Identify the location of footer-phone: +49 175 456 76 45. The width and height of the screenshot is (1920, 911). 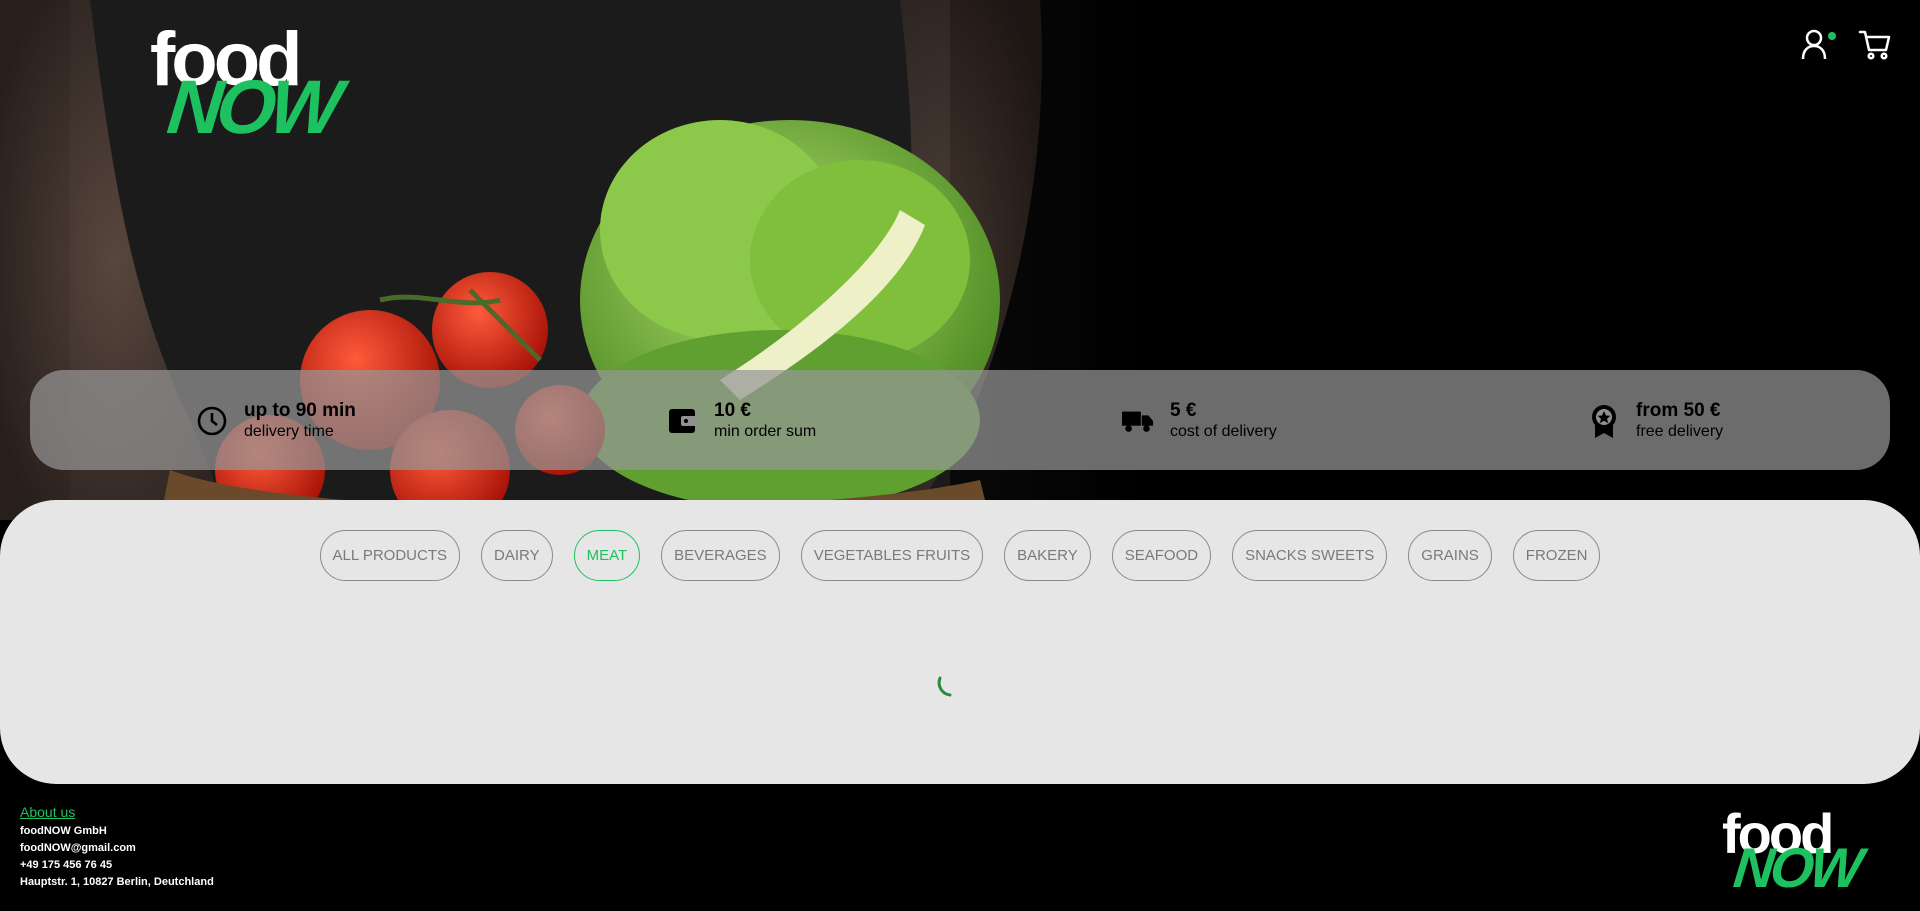
(66, 865).